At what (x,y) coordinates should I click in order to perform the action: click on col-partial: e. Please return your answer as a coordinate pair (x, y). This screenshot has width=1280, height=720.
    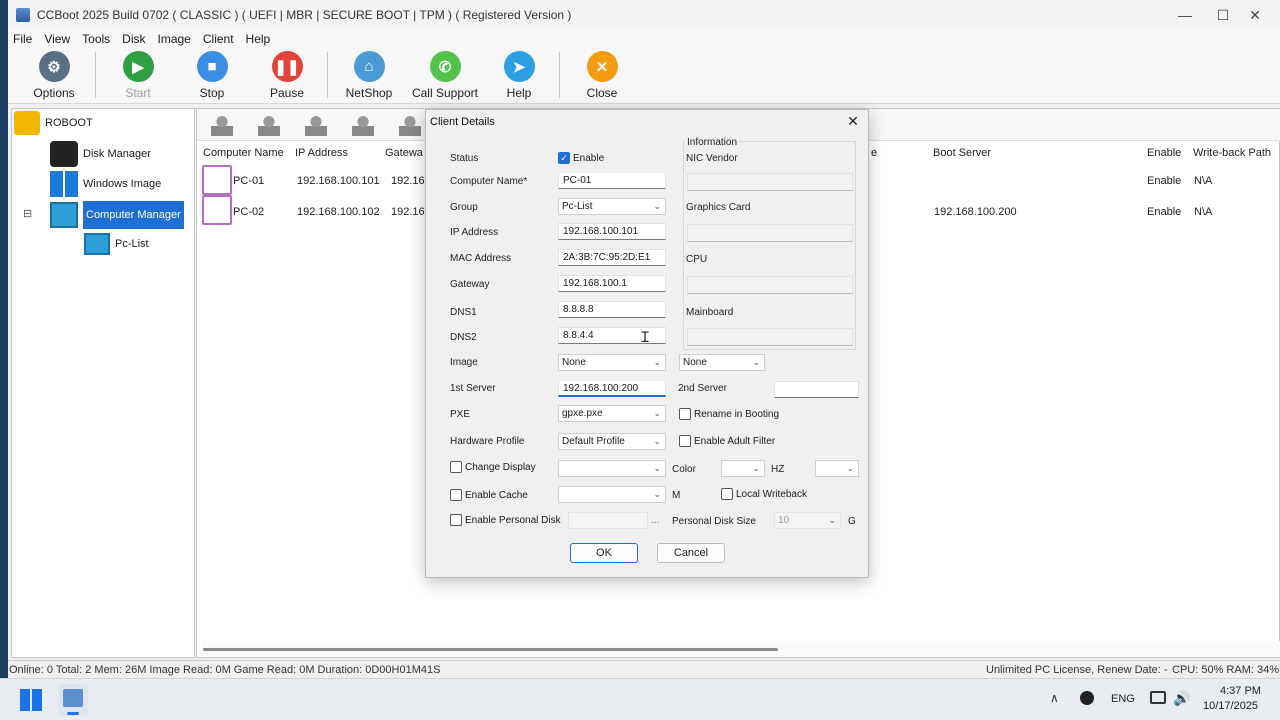
    Looking at the image, I should click on (874, 153).